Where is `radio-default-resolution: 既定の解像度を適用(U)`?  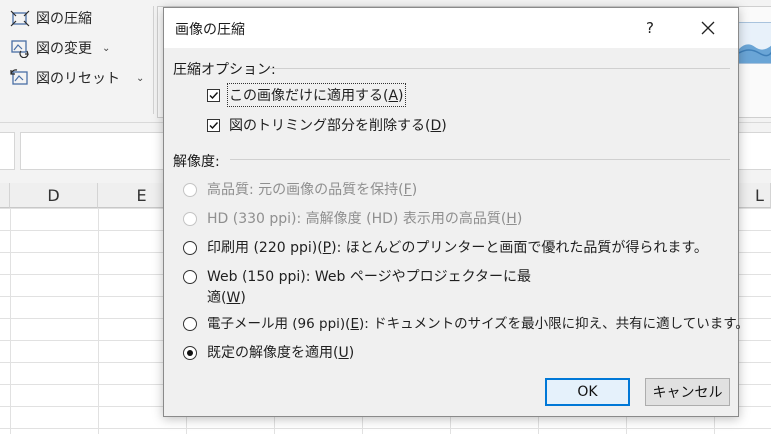 radio-default-resolution: 既定の解像度を適用(U) is located at coordinates (268, 353).